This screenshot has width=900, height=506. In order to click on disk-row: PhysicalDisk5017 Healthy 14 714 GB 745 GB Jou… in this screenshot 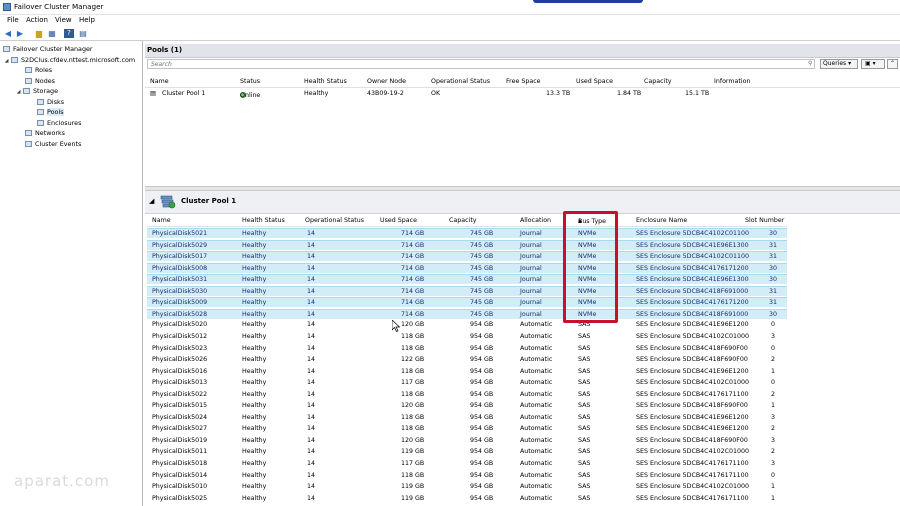, I will do `click(467, 256)`.